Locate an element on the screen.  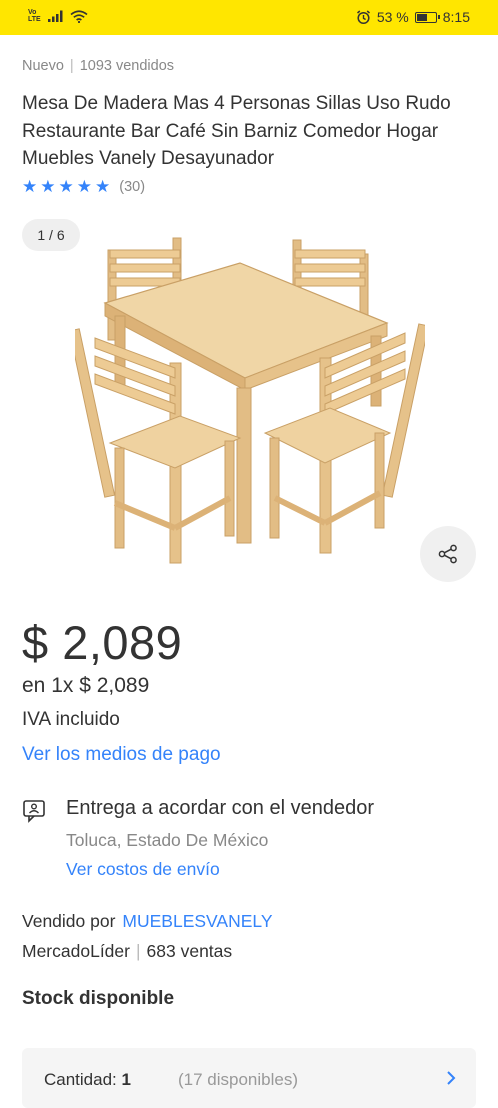
battery-percent: 53 % is located at coordinates (392, 17).